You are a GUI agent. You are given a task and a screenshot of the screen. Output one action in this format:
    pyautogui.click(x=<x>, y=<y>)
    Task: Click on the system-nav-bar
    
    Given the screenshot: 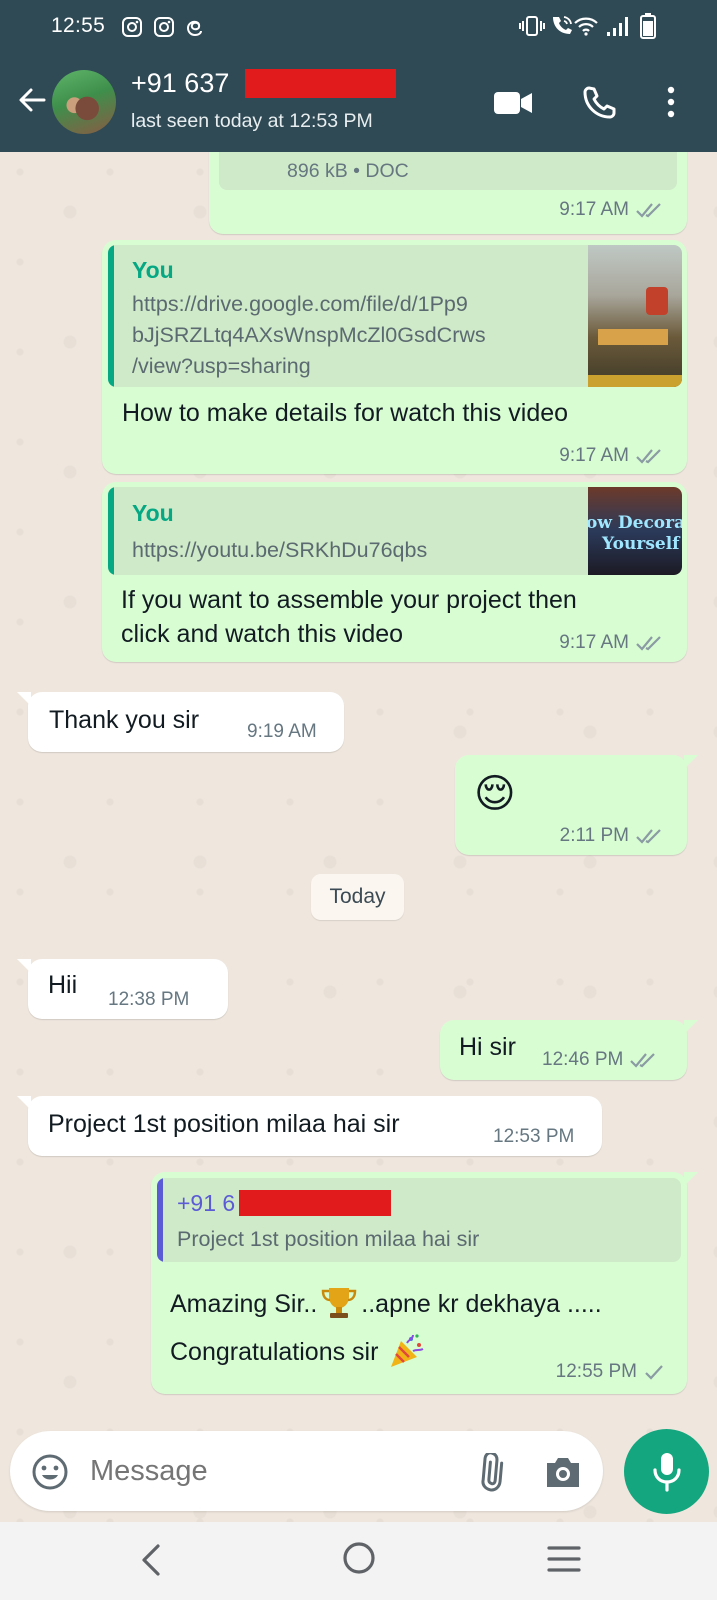 What is the action you would take?
    pyautogui.click(x=358, y=1561)
    